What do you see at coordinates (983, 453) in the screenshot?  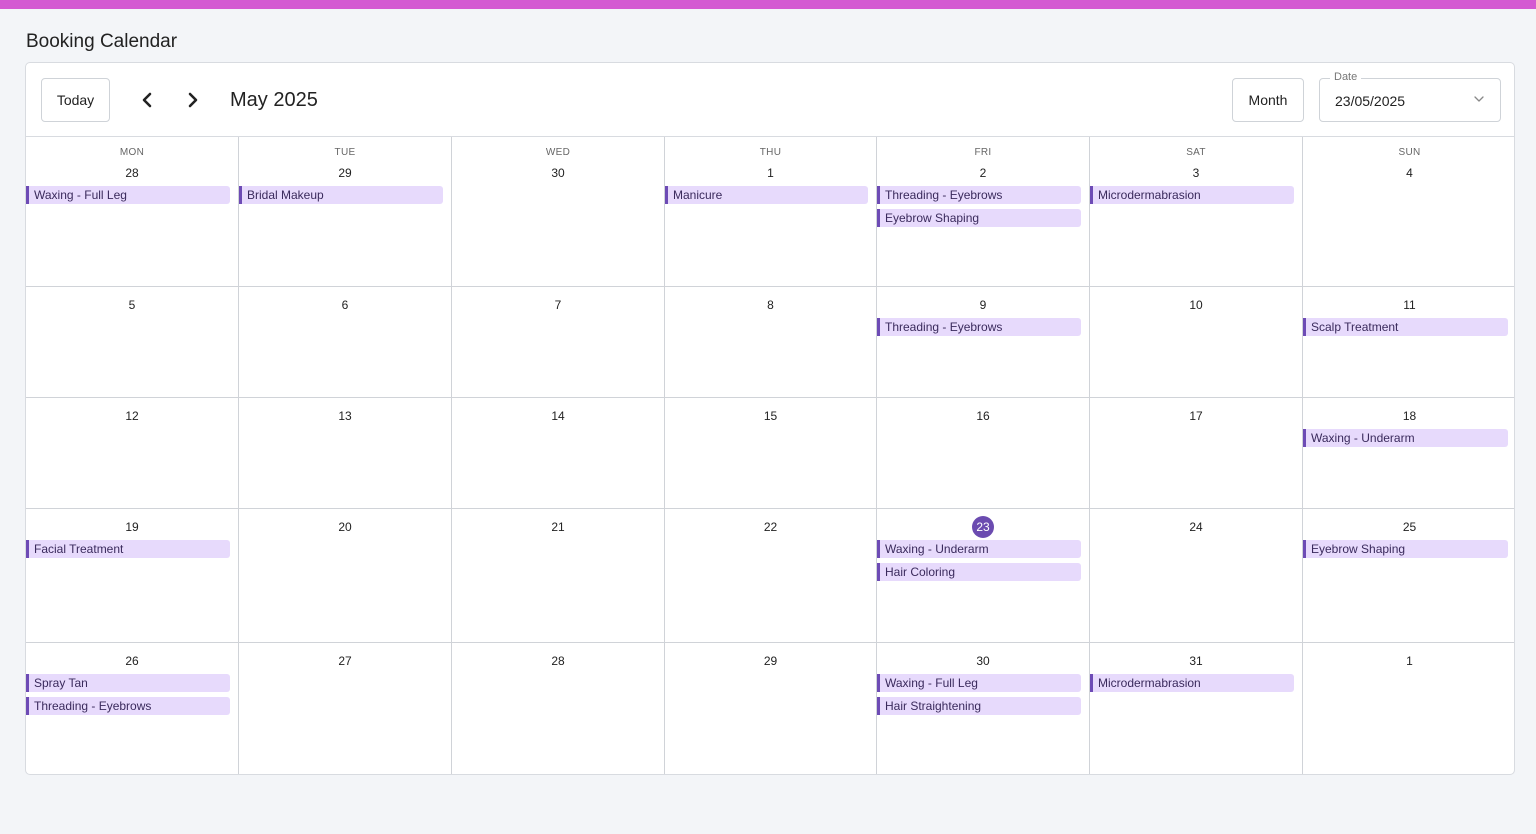 I see `day-cell: 16` at bounding box center [983, 453].